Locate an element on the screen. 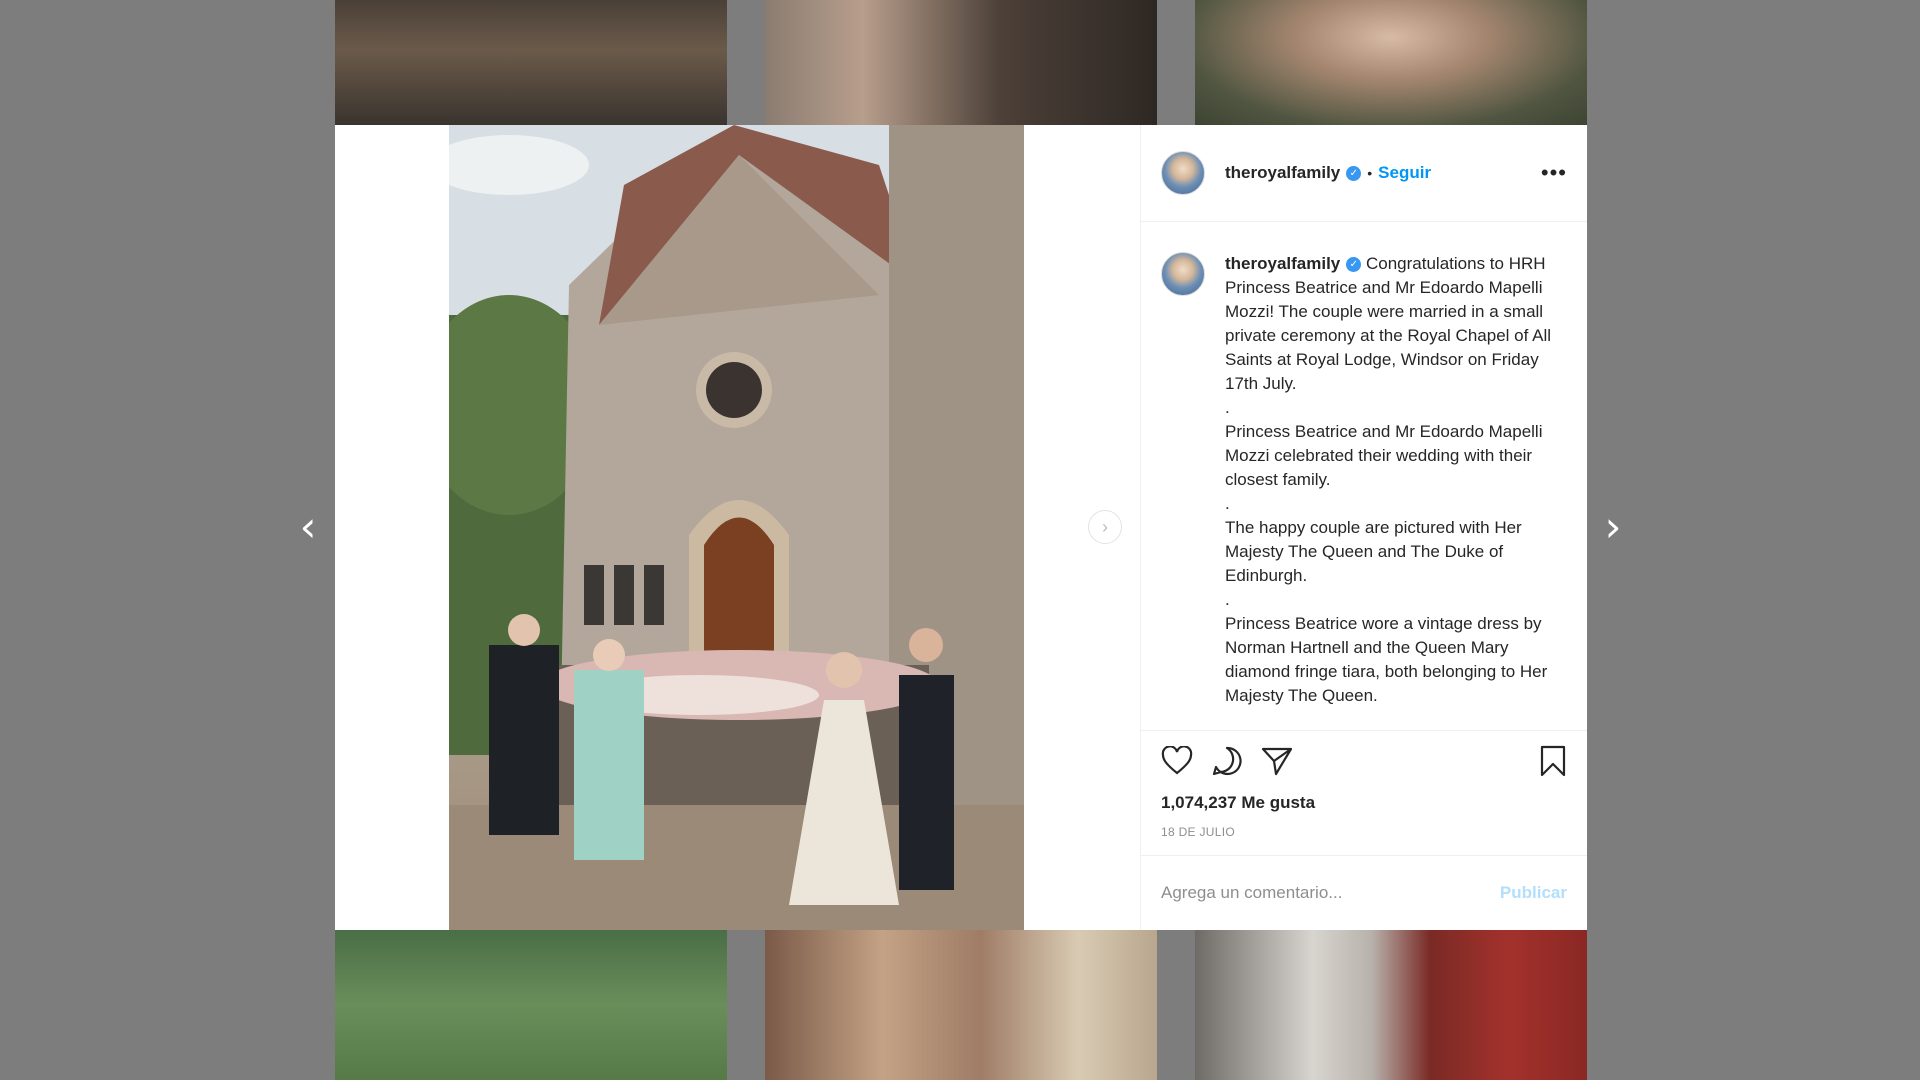 The width and height of the screenshot is (1920, 1080). more-options-icon: ••• is located at coordinates (1554, 173).